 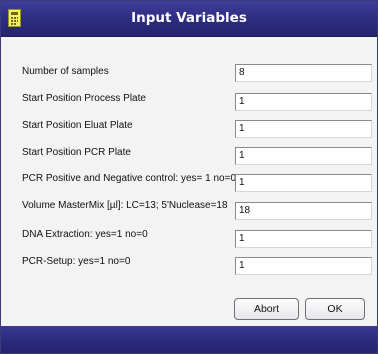 I want to click on pcr-control-input, so click(x=303, y=183).